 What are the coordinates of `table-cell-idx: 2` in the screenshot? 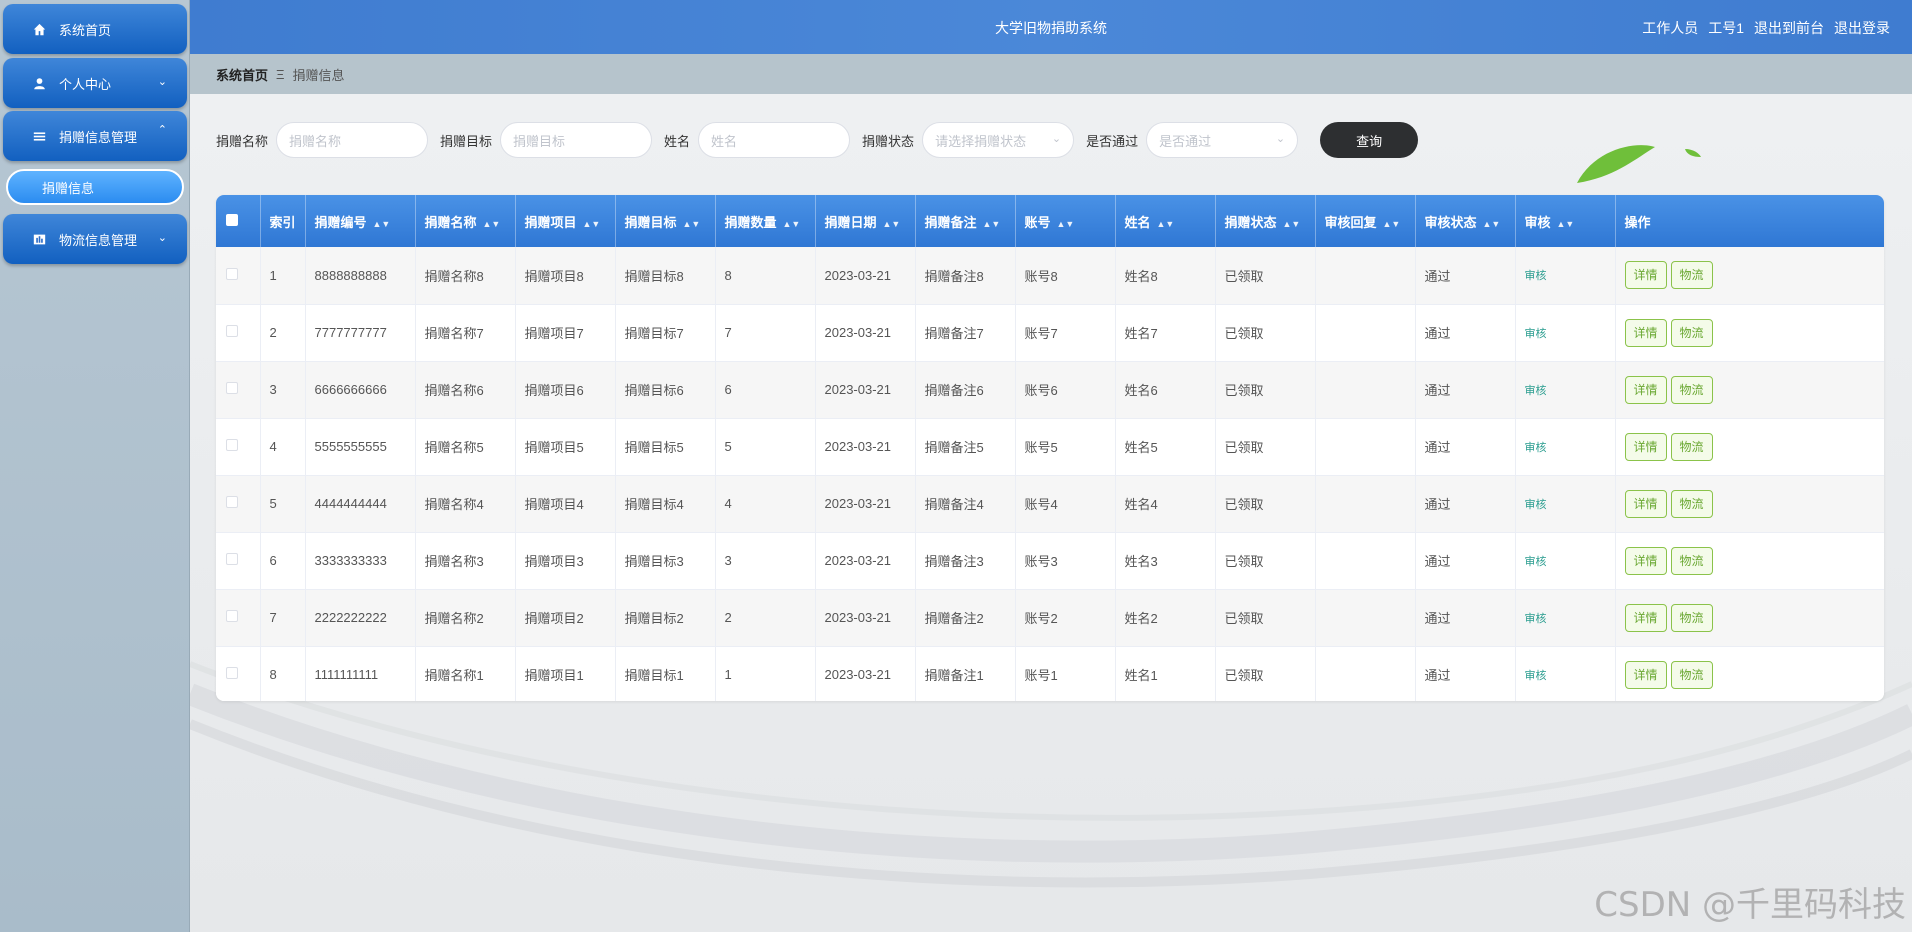 It's located at (283, 332).